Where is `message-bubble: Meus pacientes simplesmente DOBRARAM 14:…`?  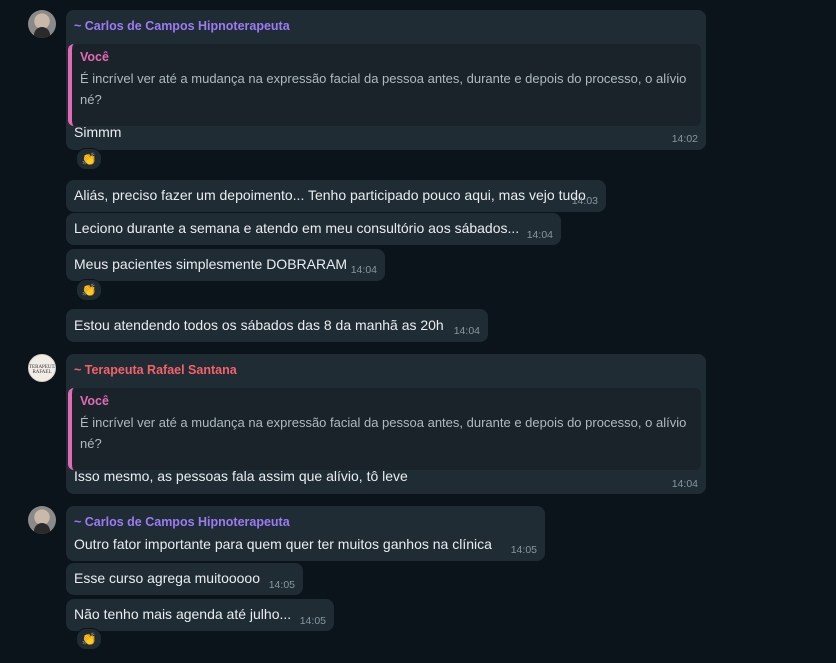 message-bubble: Meus pacientes simplesmente DOBRARAM 14:… is located at coordinates (225, 265).